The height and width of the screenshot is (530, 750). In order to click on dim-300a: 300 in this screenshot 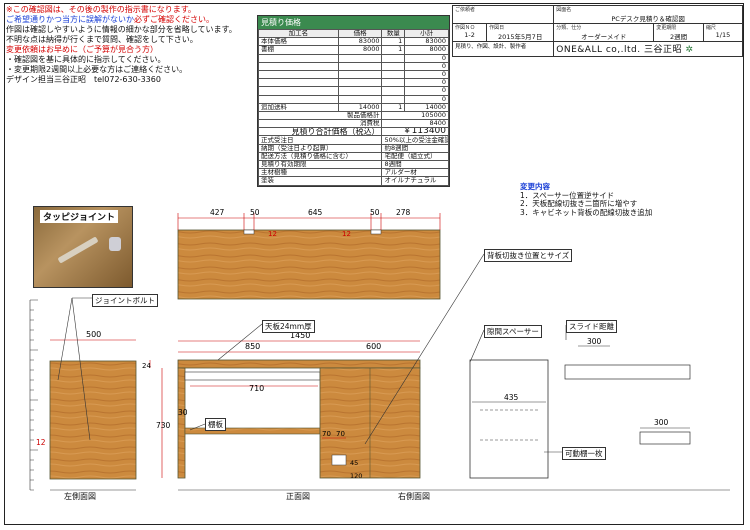, I will do `click(594, 341)`.